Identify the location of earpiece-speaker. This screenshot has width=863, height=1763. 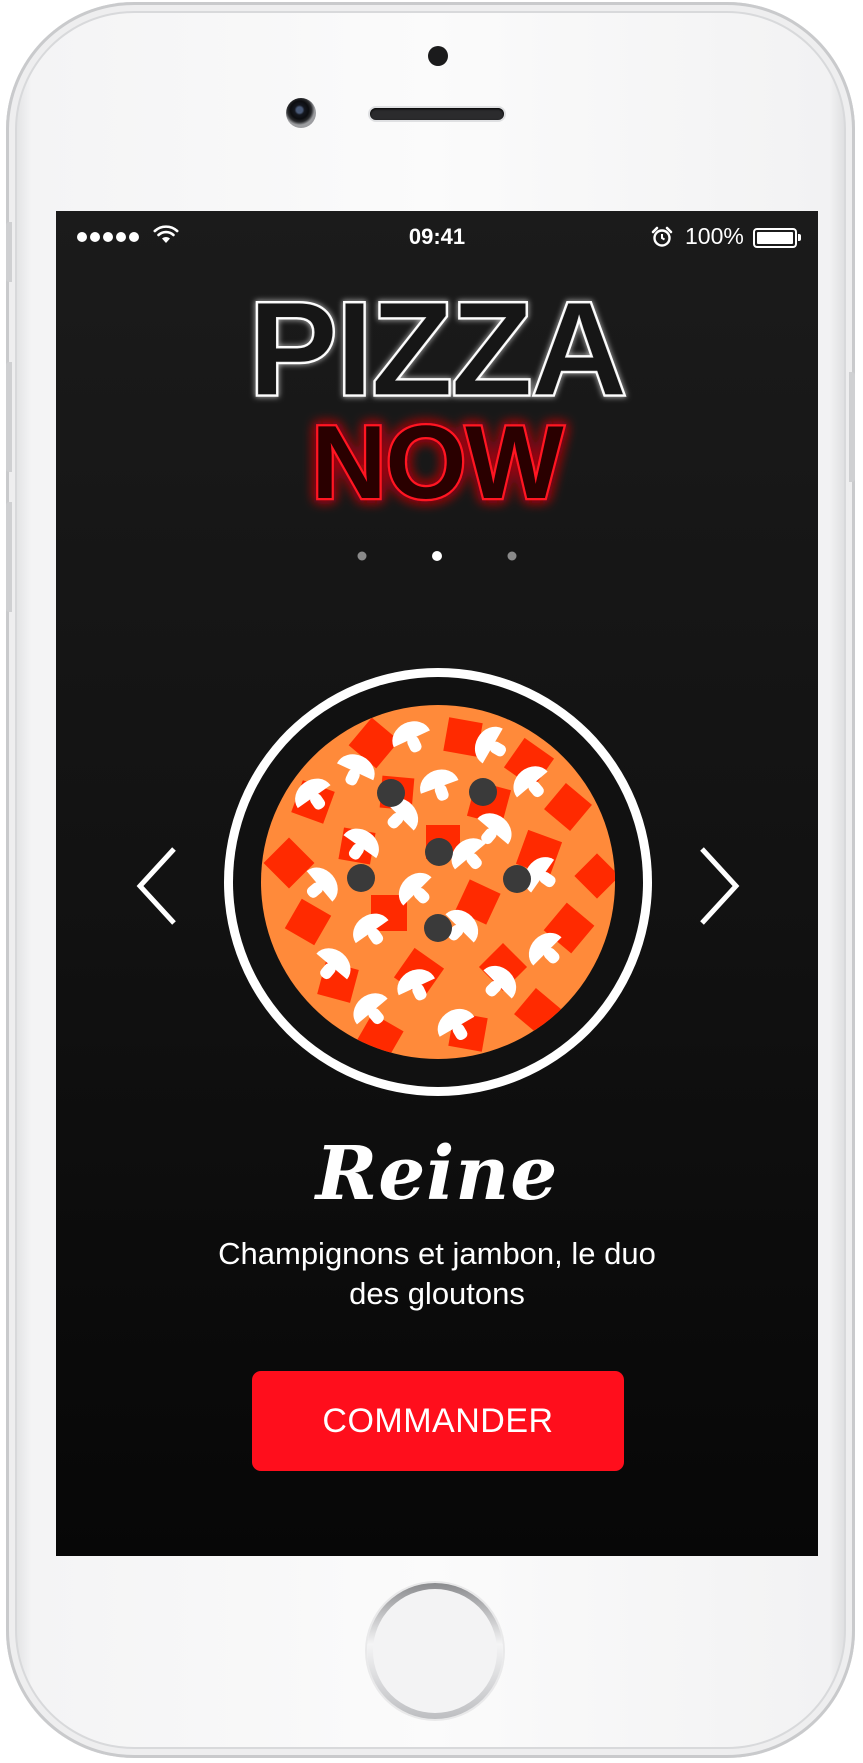
(437, 114).